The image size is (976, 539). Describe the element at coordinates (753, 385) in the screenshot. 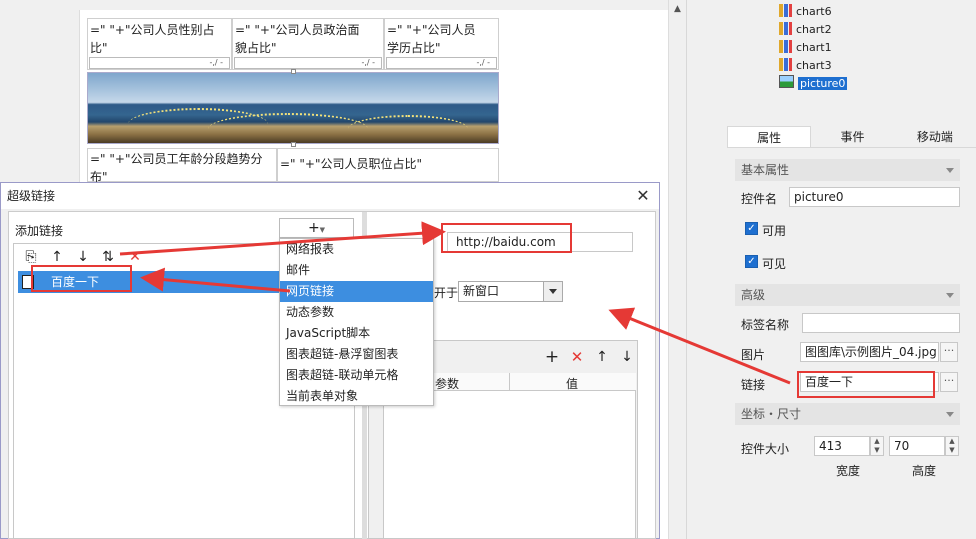

I see `link-label: 链接` at that location.